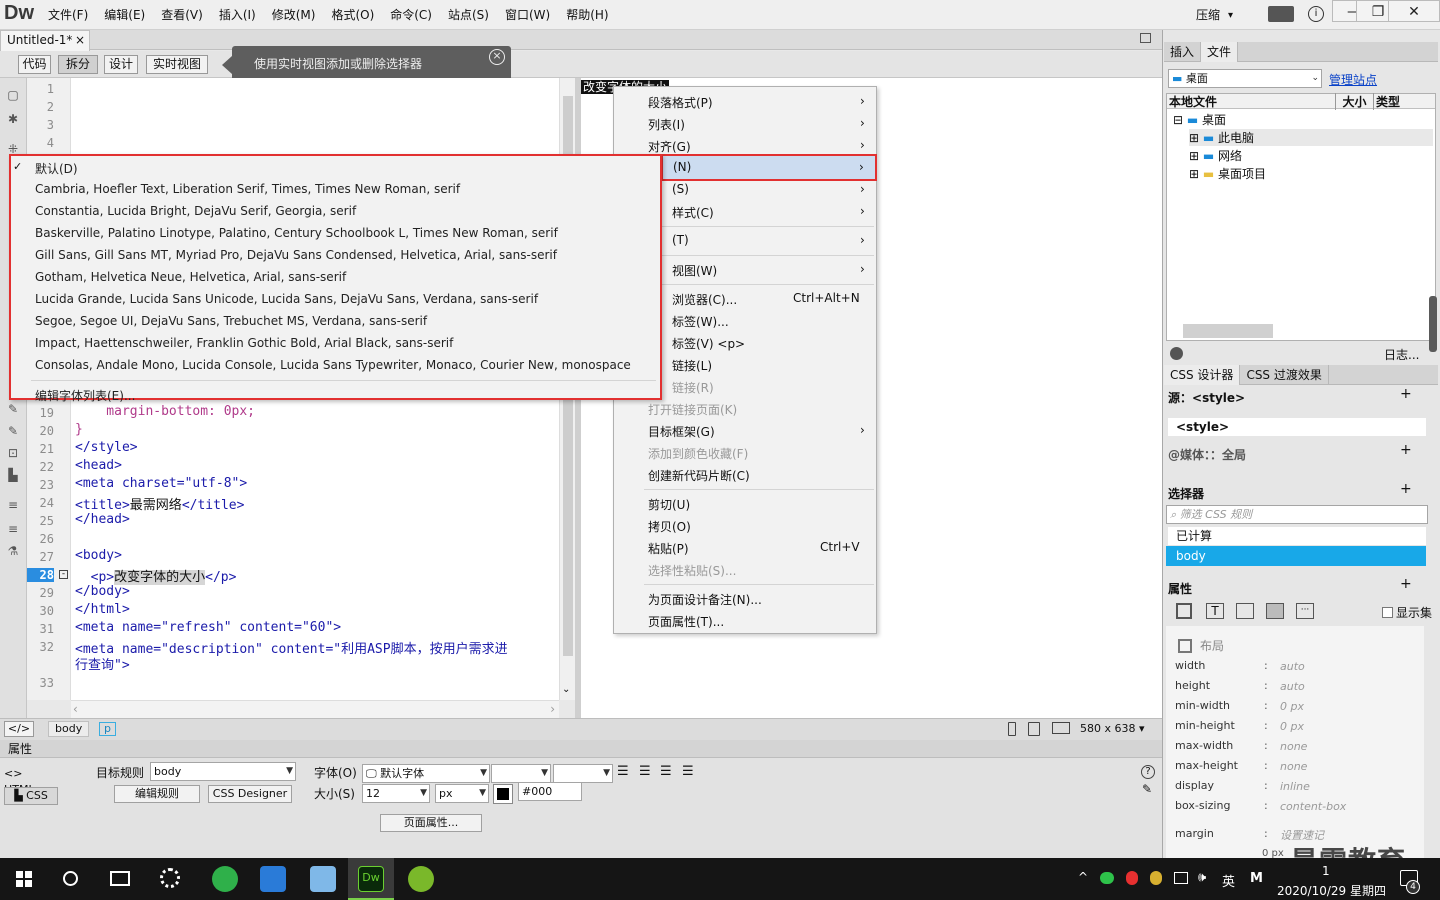  What do you see at coordinates (1297, 427) in the screenshot?
I see `source-item: <style>` at bounding box center [1297, 427].